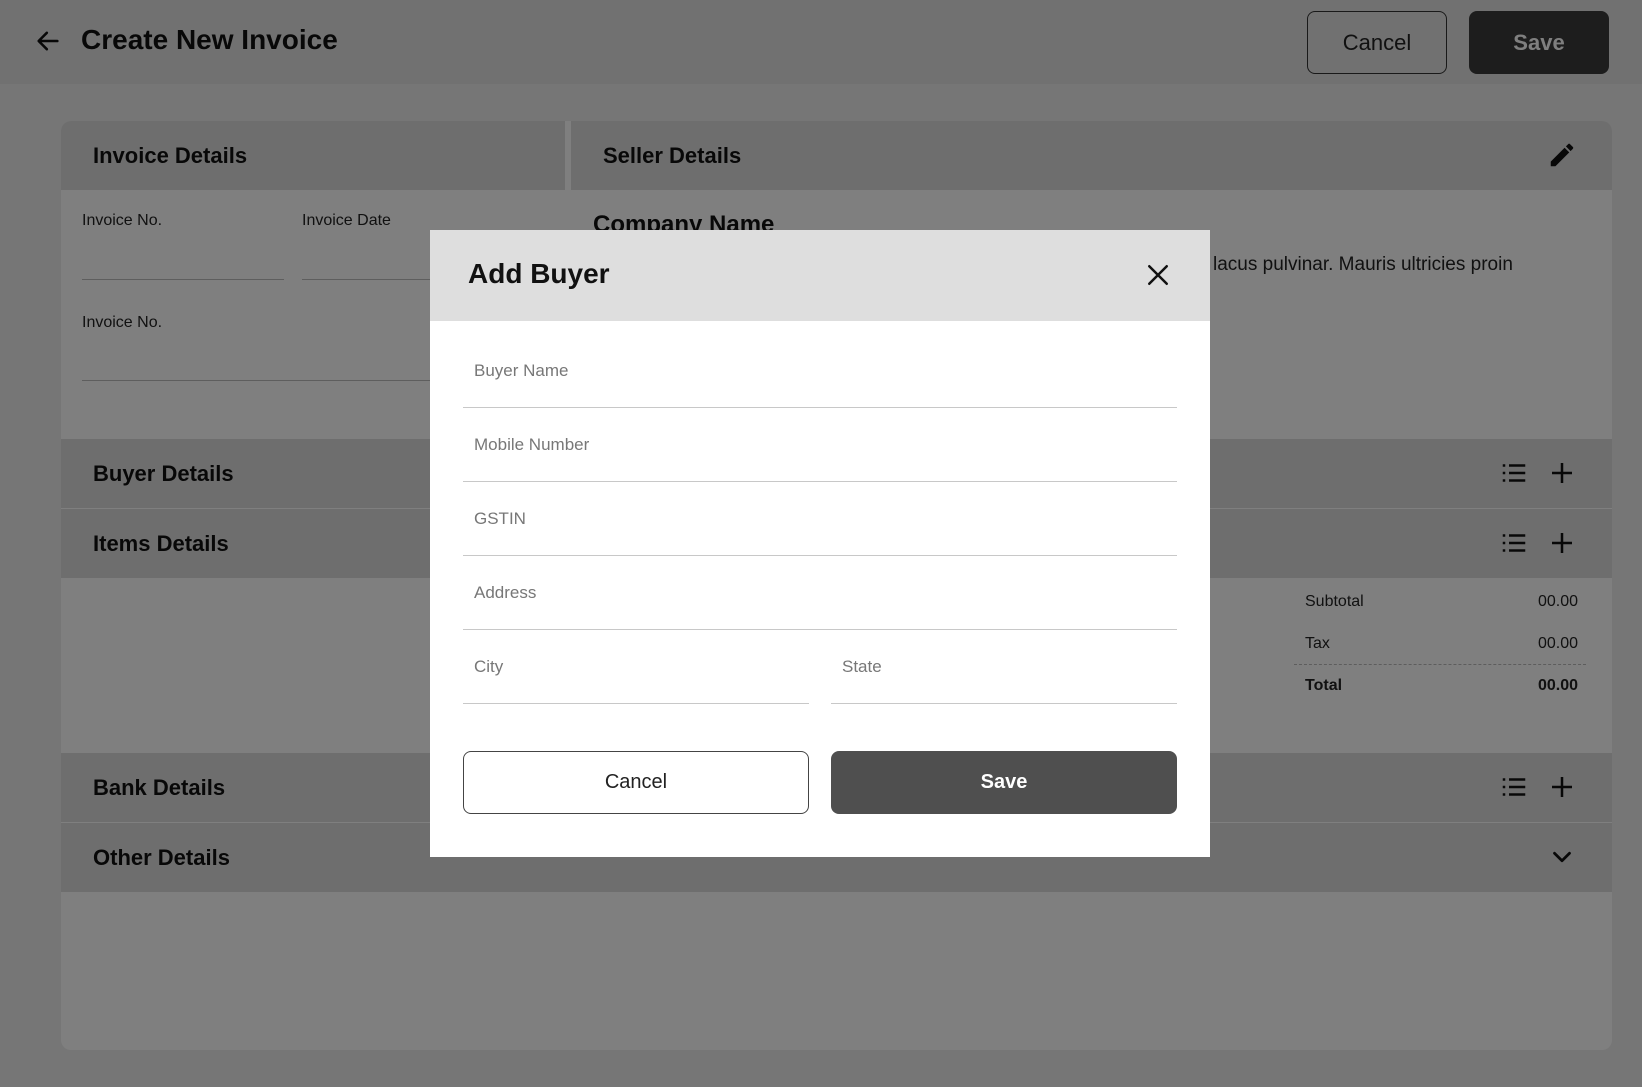 The width and height of the screenshot is (1642, 1087). What do you see at coordinates (539, 273) in the screenshot?
I see `modal-title: Add Buyer` at bounding box center [539, 273].